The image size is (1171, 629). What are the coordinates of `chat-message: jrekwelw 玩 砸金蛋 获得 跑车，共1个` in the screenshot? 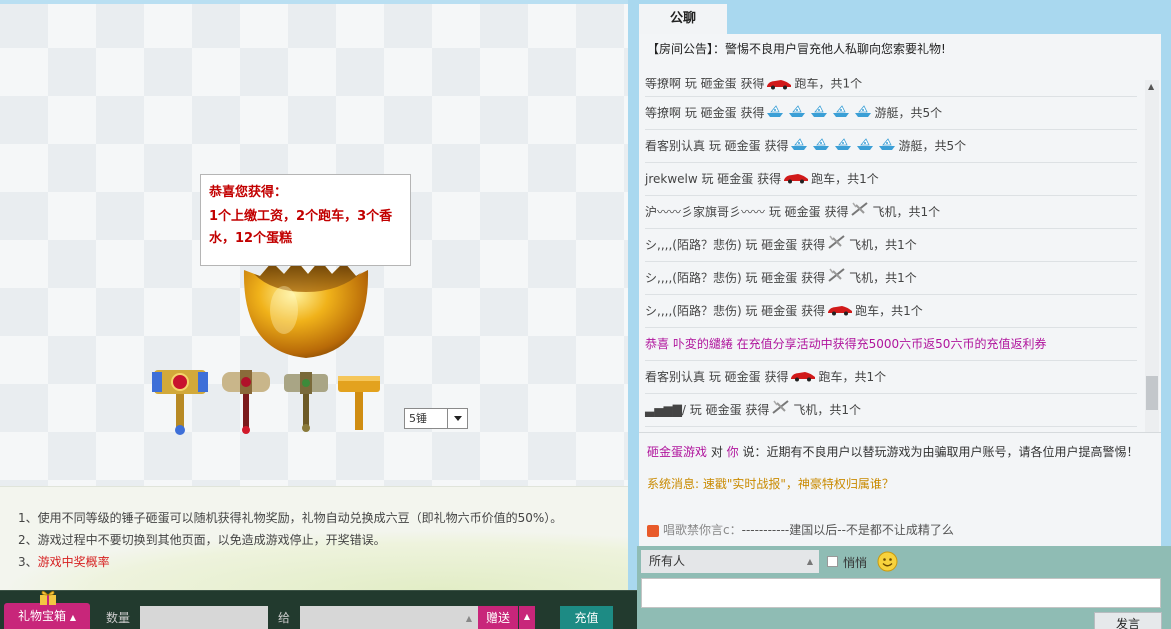 It's located at (891, 179).